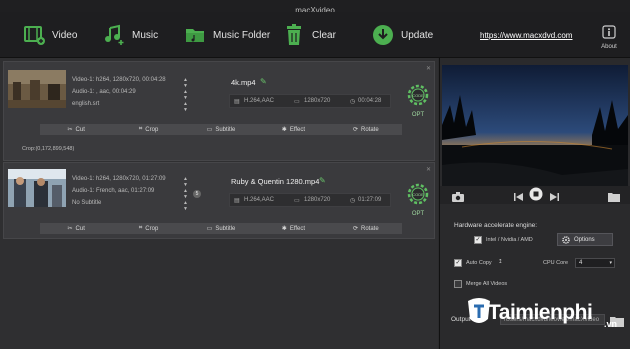  Describe the element at coordinates (535, 126) in the screenshot. I see `video-preview` at that location.